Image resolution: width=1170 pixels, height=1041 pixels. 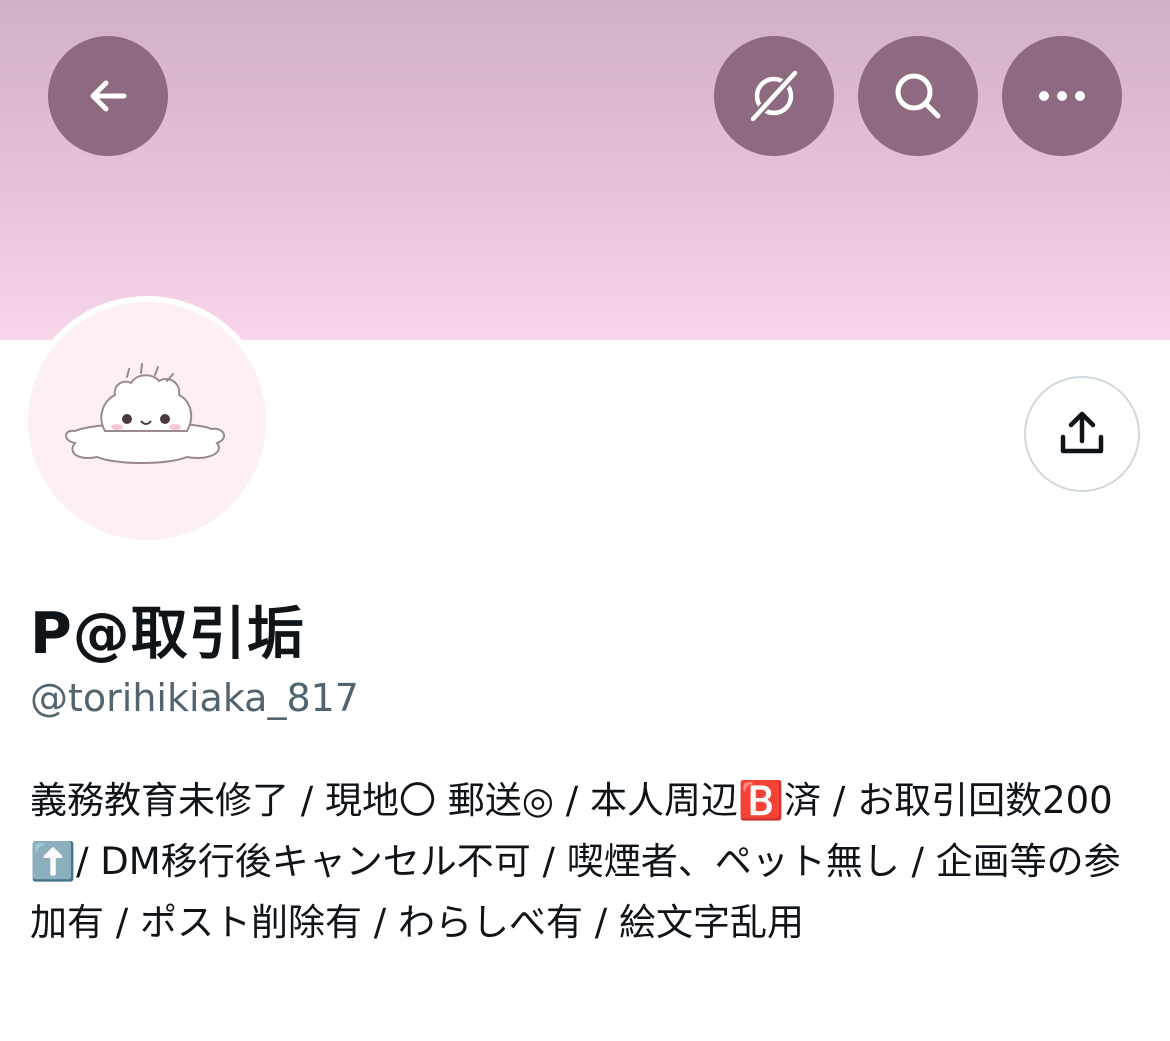 What do you see at coordinates (194, 698) in the screenshot?
I see `user-handle: @torihikiaka_817` at bounding box center [194, 698].